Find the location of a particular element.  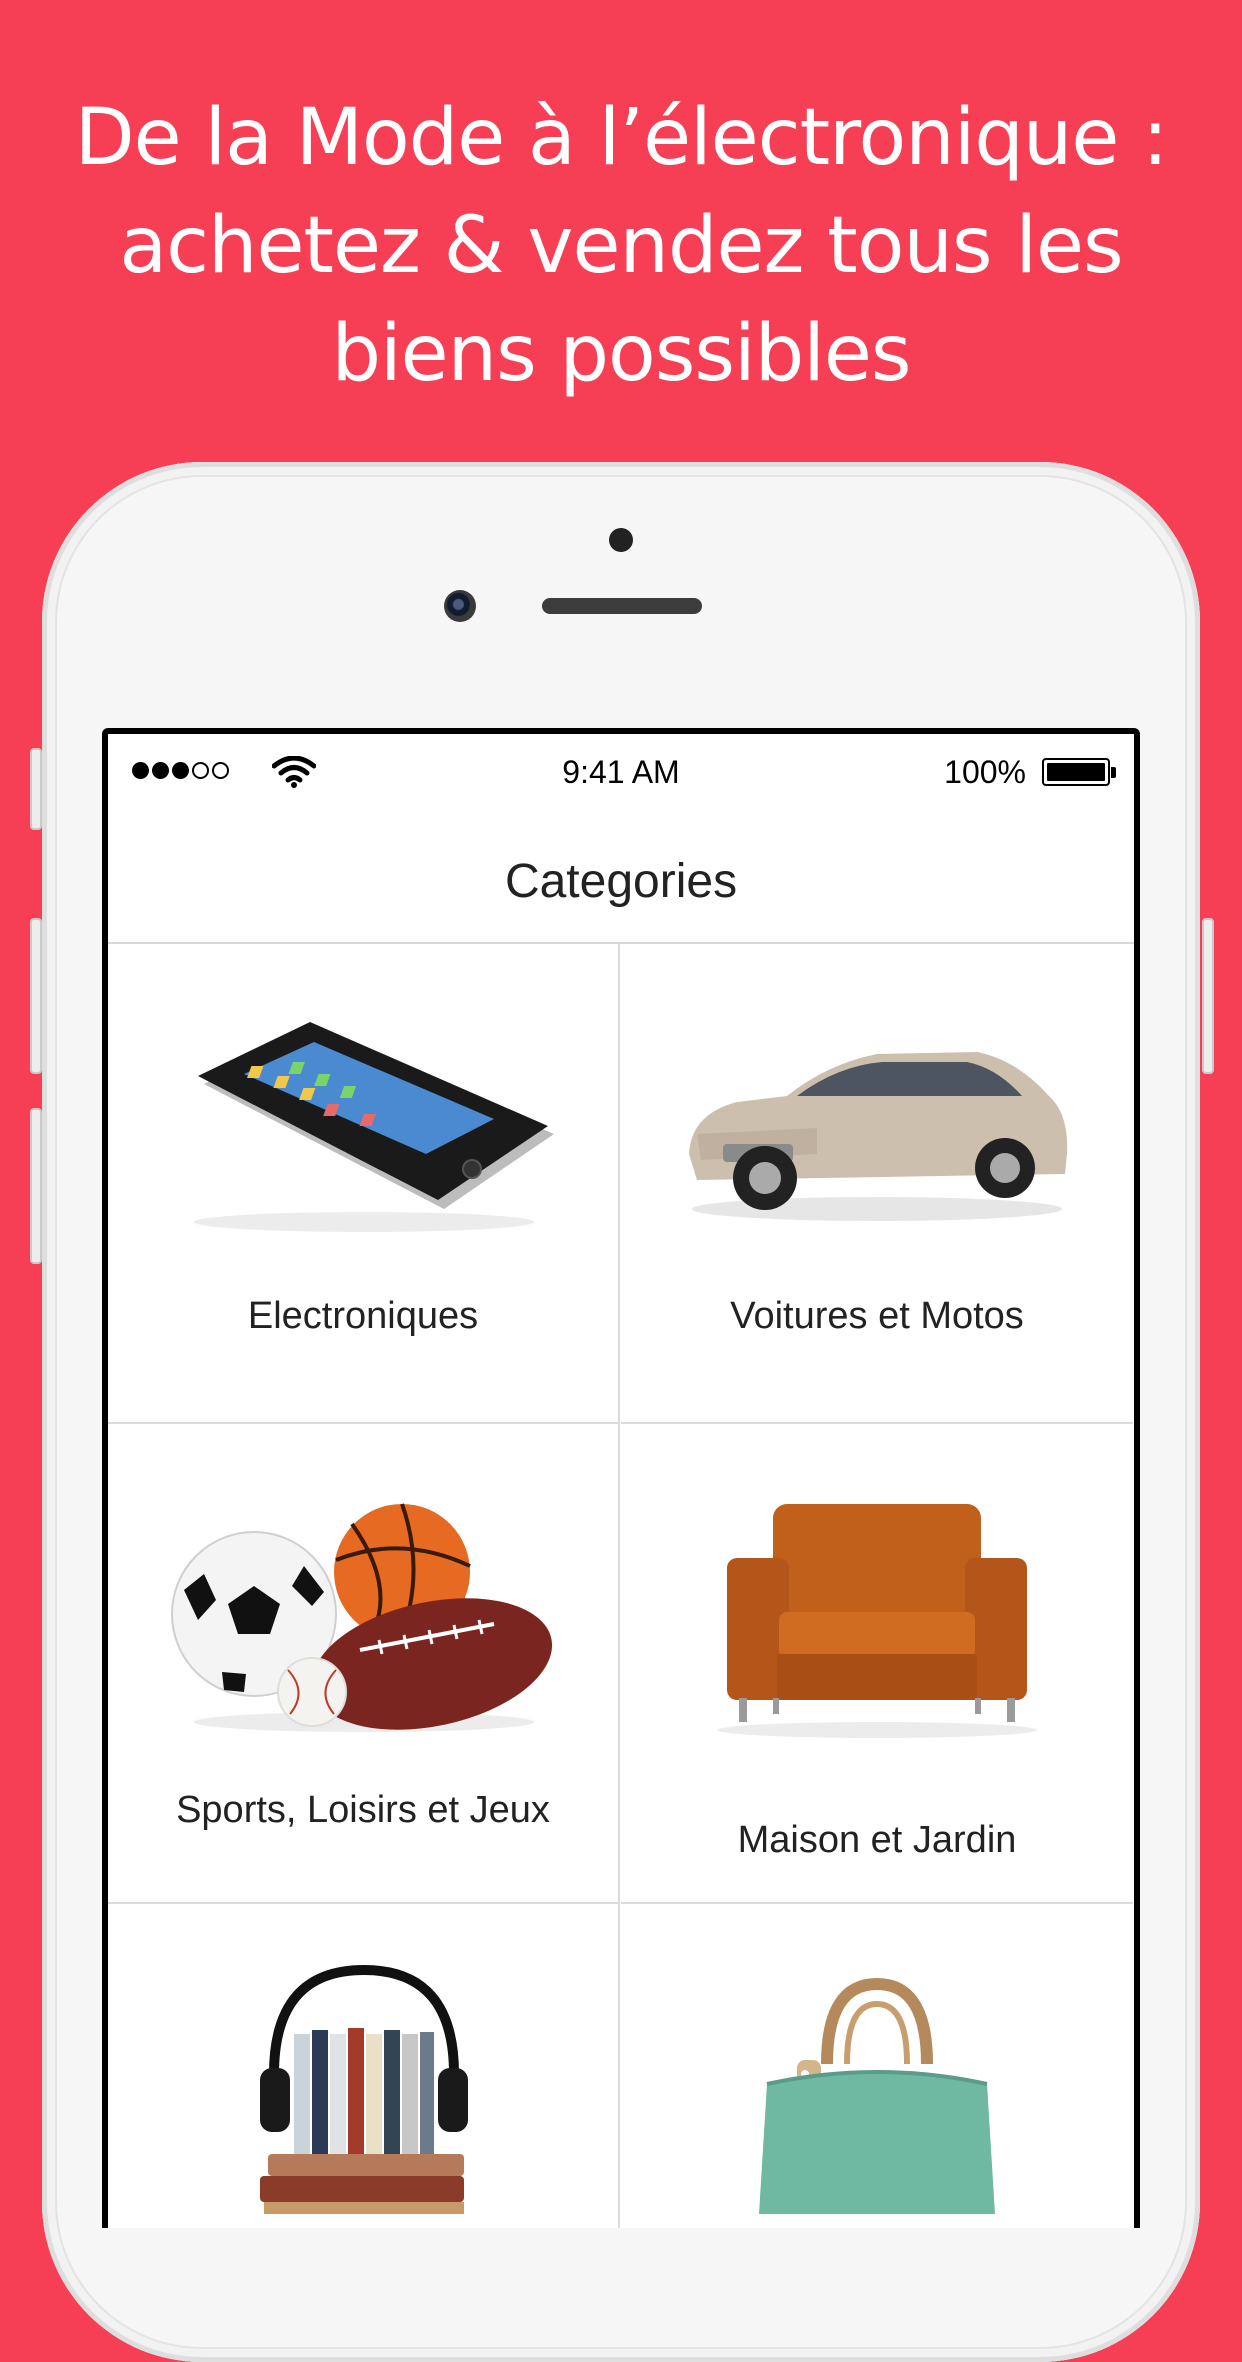

page-title: Categories is located at coordinates (621, 881).